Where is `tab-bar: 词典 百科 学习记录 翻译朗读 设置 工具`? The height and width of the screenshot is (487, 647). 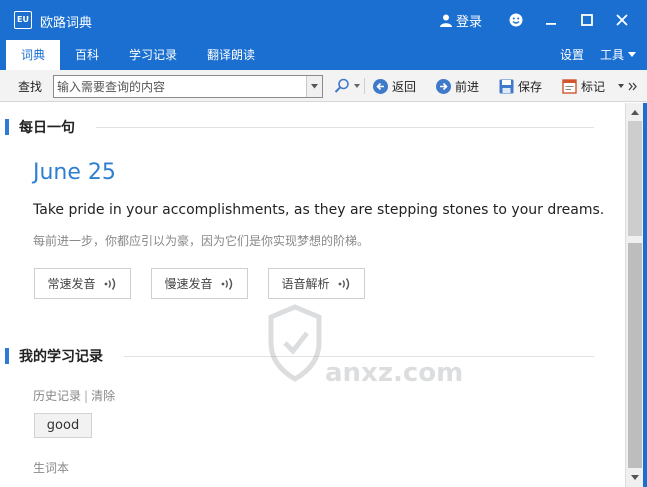 tab-bar: 词典 百科 学习记录 翻译朗读 设置 工具 is located at coordinates (323, 55).